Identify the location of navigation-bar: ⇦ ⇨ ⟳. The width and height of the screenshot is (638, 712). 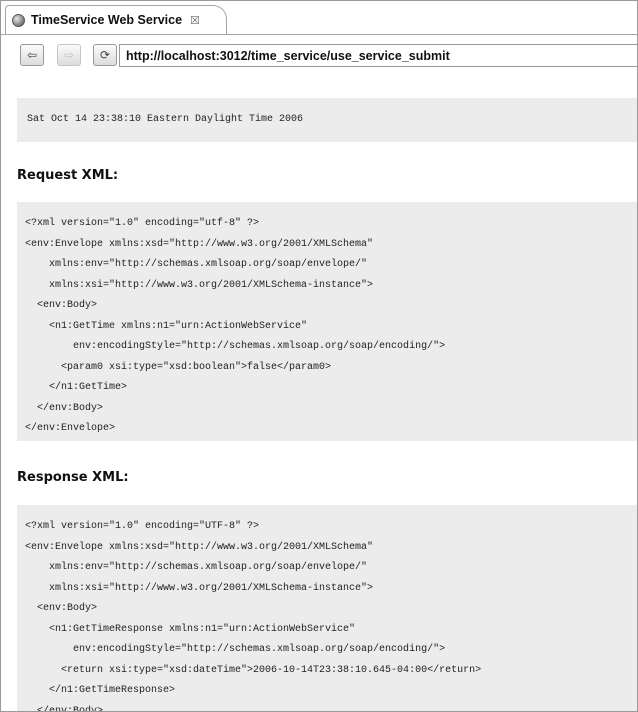
(319, 56).